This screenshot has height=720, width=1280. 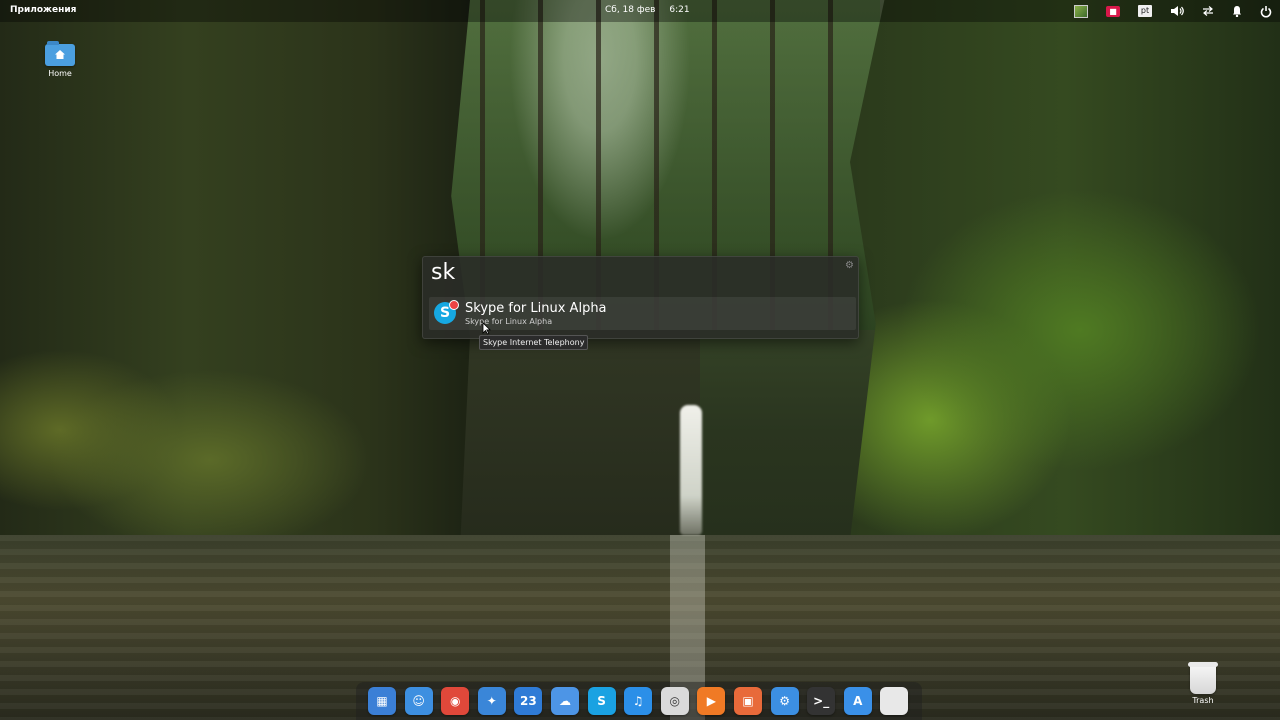 I want to click on video-icon: ▶, so click(x=711, y=701).